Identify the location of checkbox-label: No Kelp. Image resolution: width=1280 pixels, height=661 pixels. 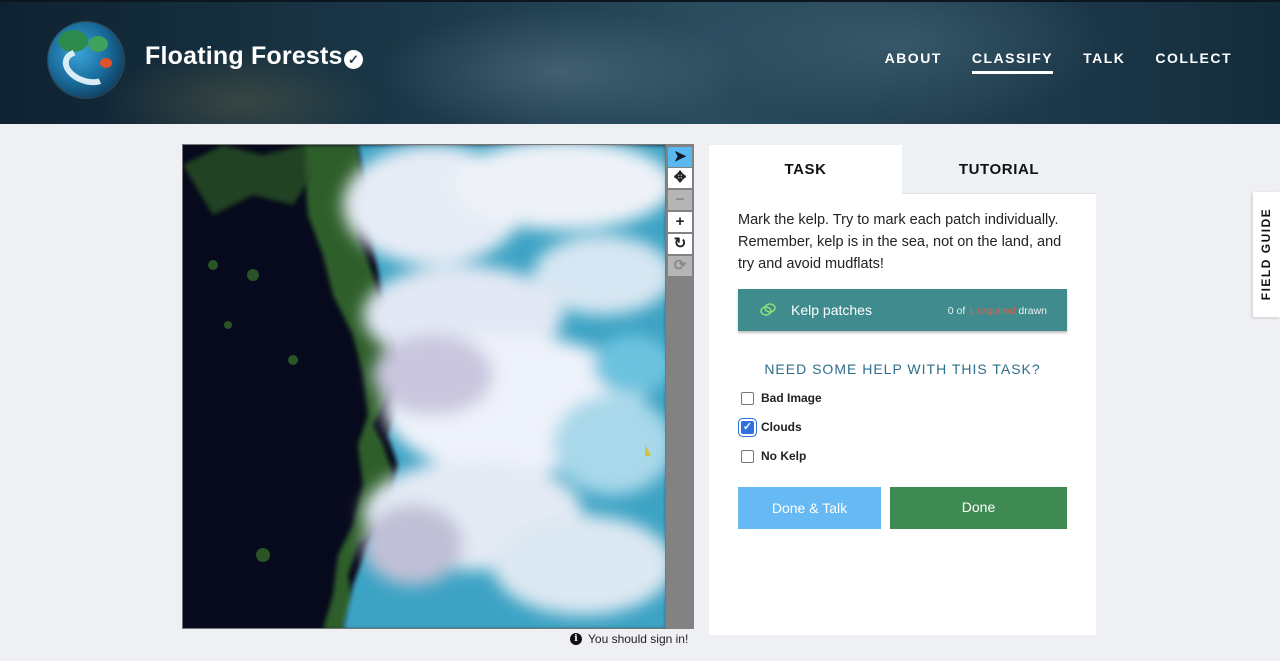
(784, 456).